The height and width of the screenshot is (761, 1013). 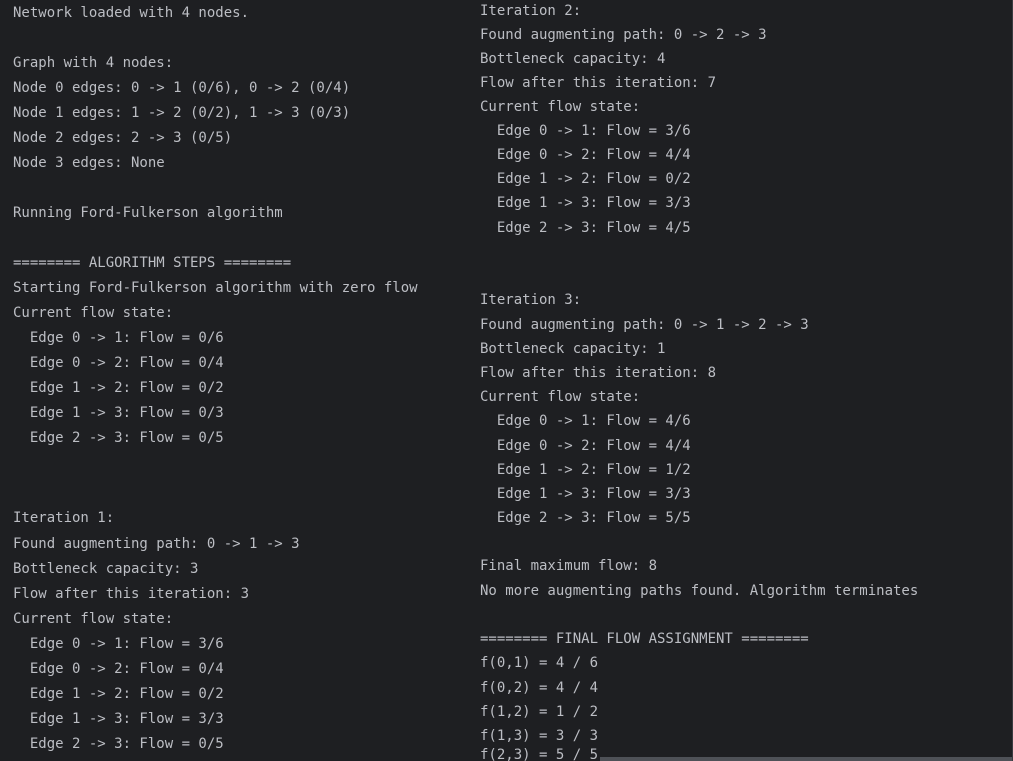 What do you see at coordinates (131, 594) in the screenshot?
I see `console-line: Flow after this iteration: 3` at bounding box center [131, 594].